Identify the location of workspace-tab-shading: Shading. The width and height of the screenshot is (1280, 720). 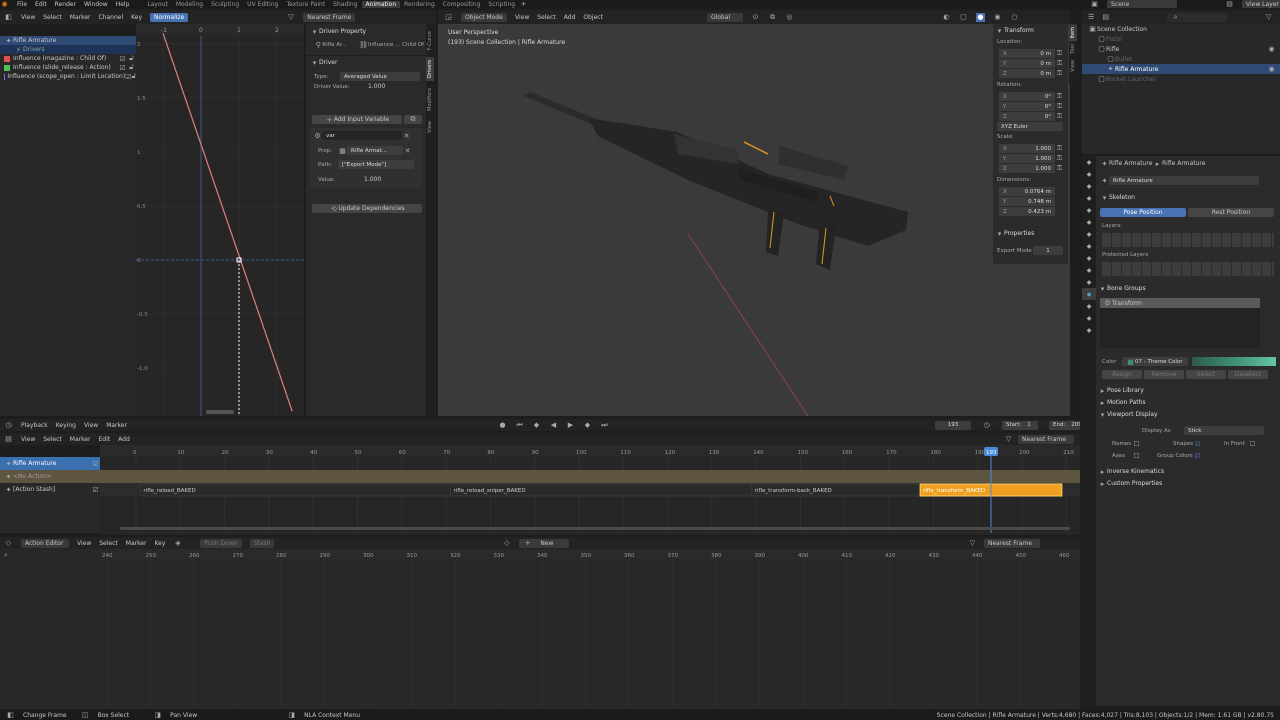
(345, 4).